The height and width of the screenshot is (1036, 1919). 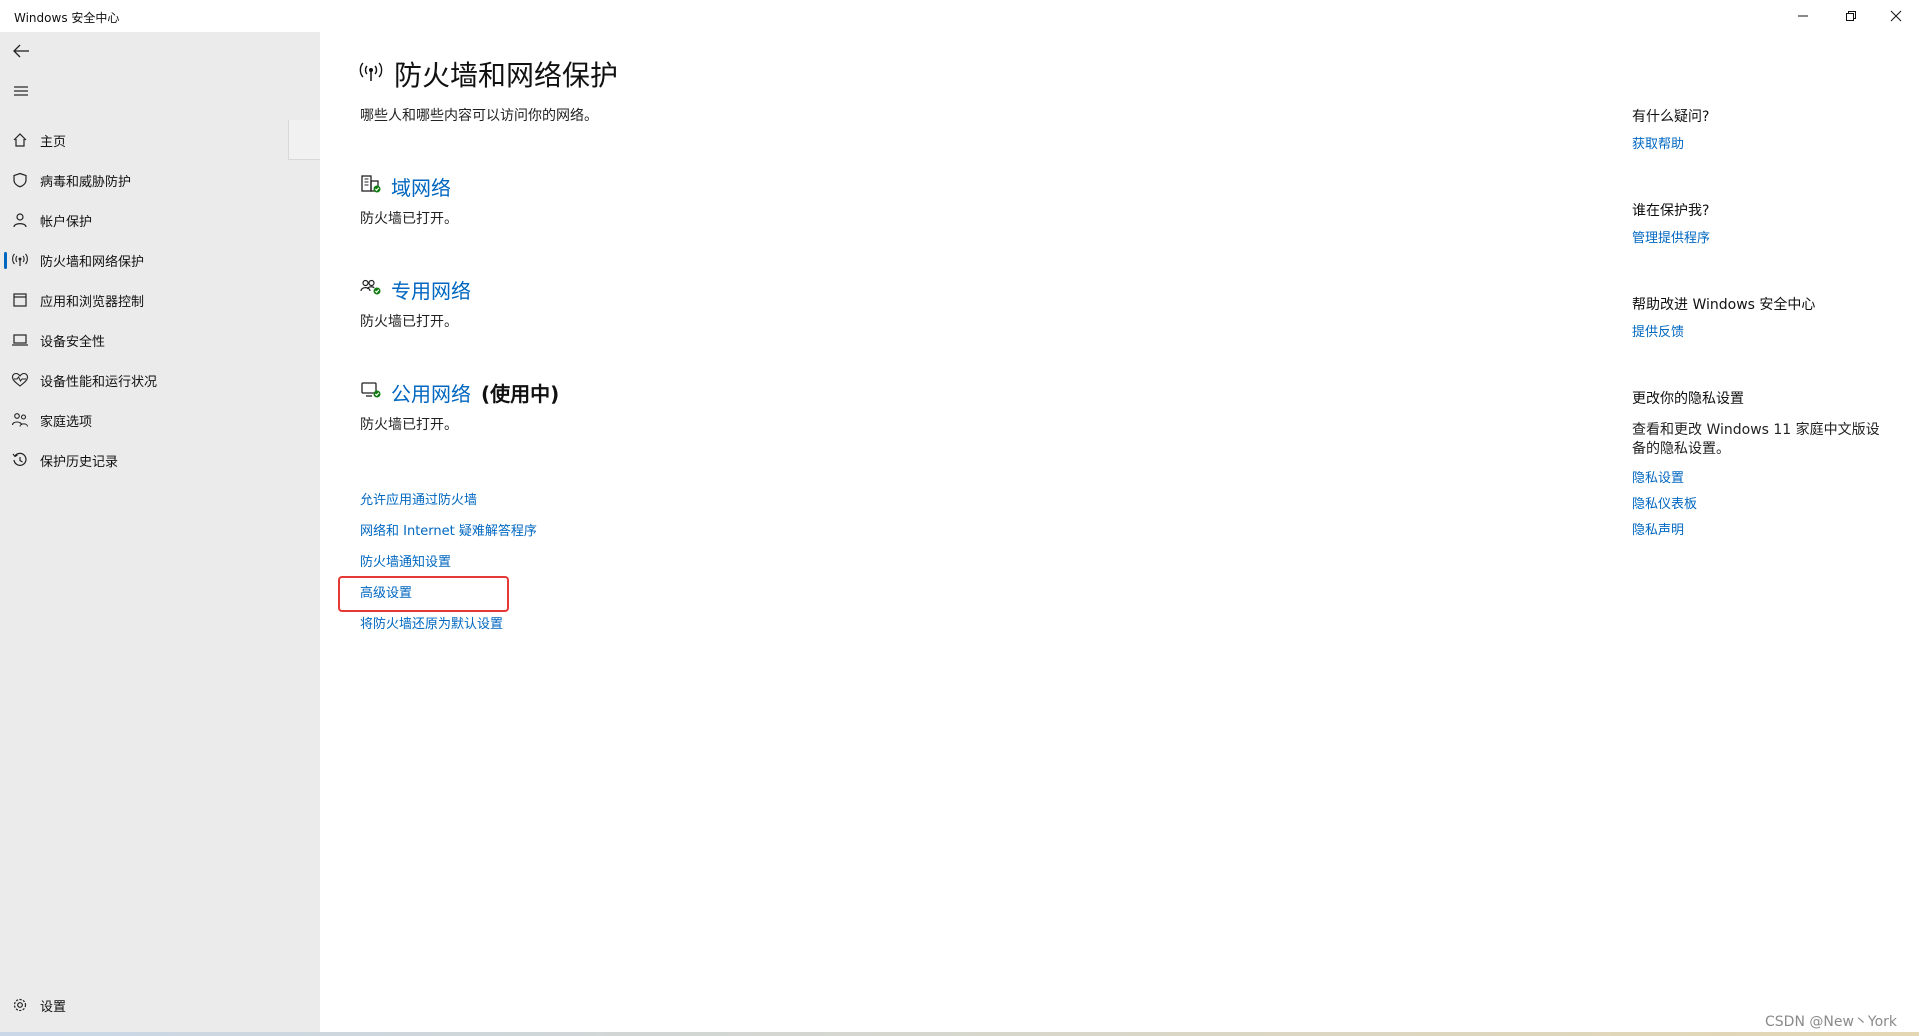 What do you see at coordinates (371, 392) in the screenshot?
I see `public-network-icon` at bounding box center [371, 392].